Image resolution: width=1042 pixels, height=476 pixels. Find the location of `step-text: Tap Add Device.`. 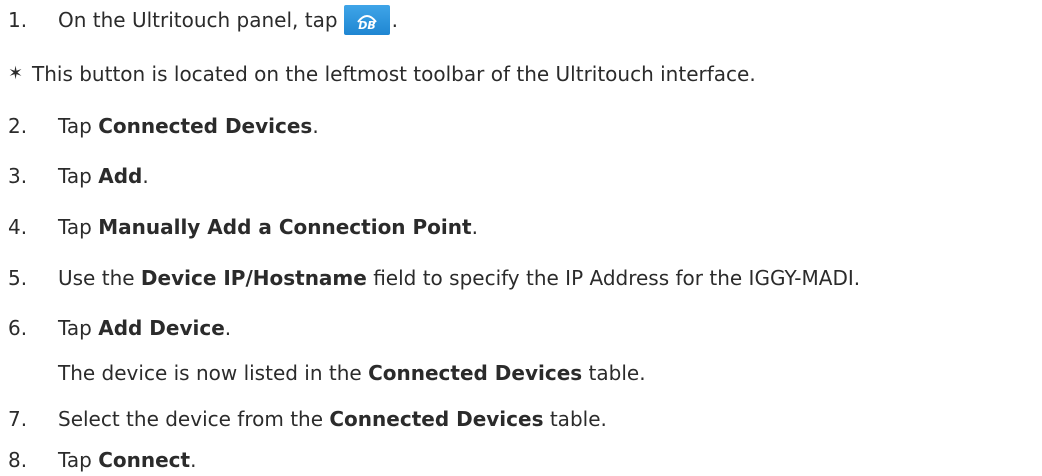

step-text: Tap Add Device. is located at coordinates (145, 328).